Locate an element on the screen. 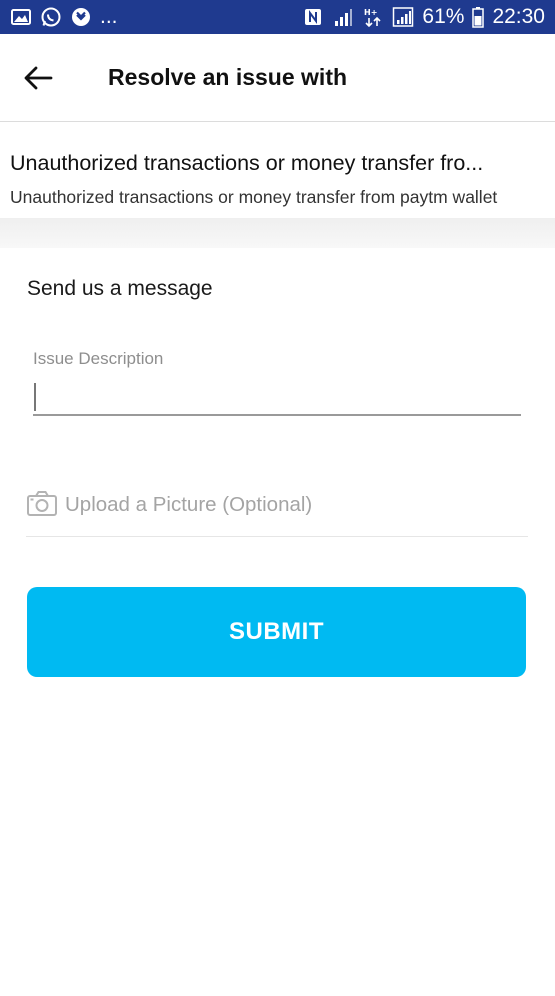 The image size is (555, 996). app-bar: Resolve an issue with is located at coordinates (277, 78).